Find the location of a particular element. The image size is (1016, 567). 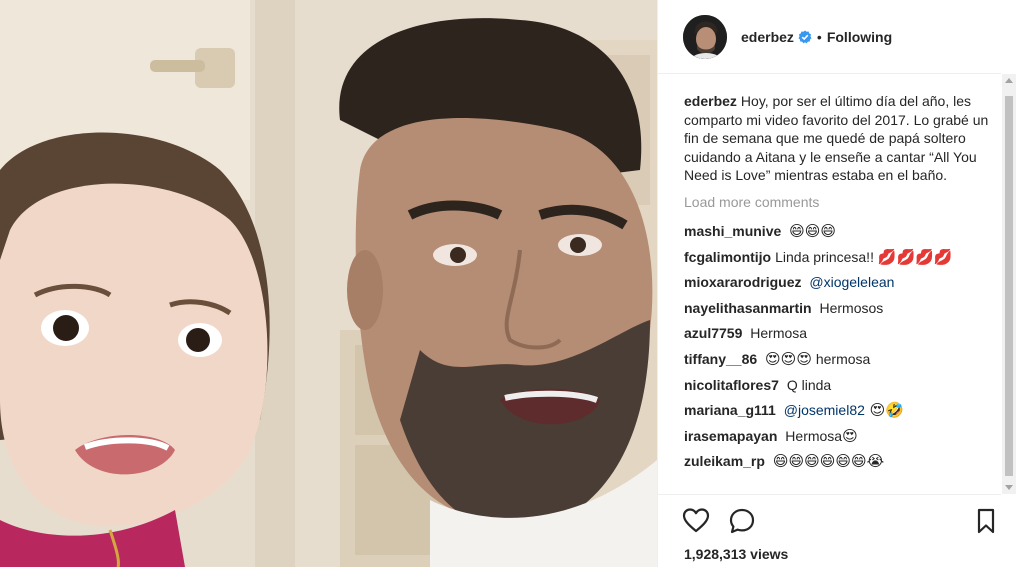

comment-text: Linda princesa!! is located at coordinates (826, 256).